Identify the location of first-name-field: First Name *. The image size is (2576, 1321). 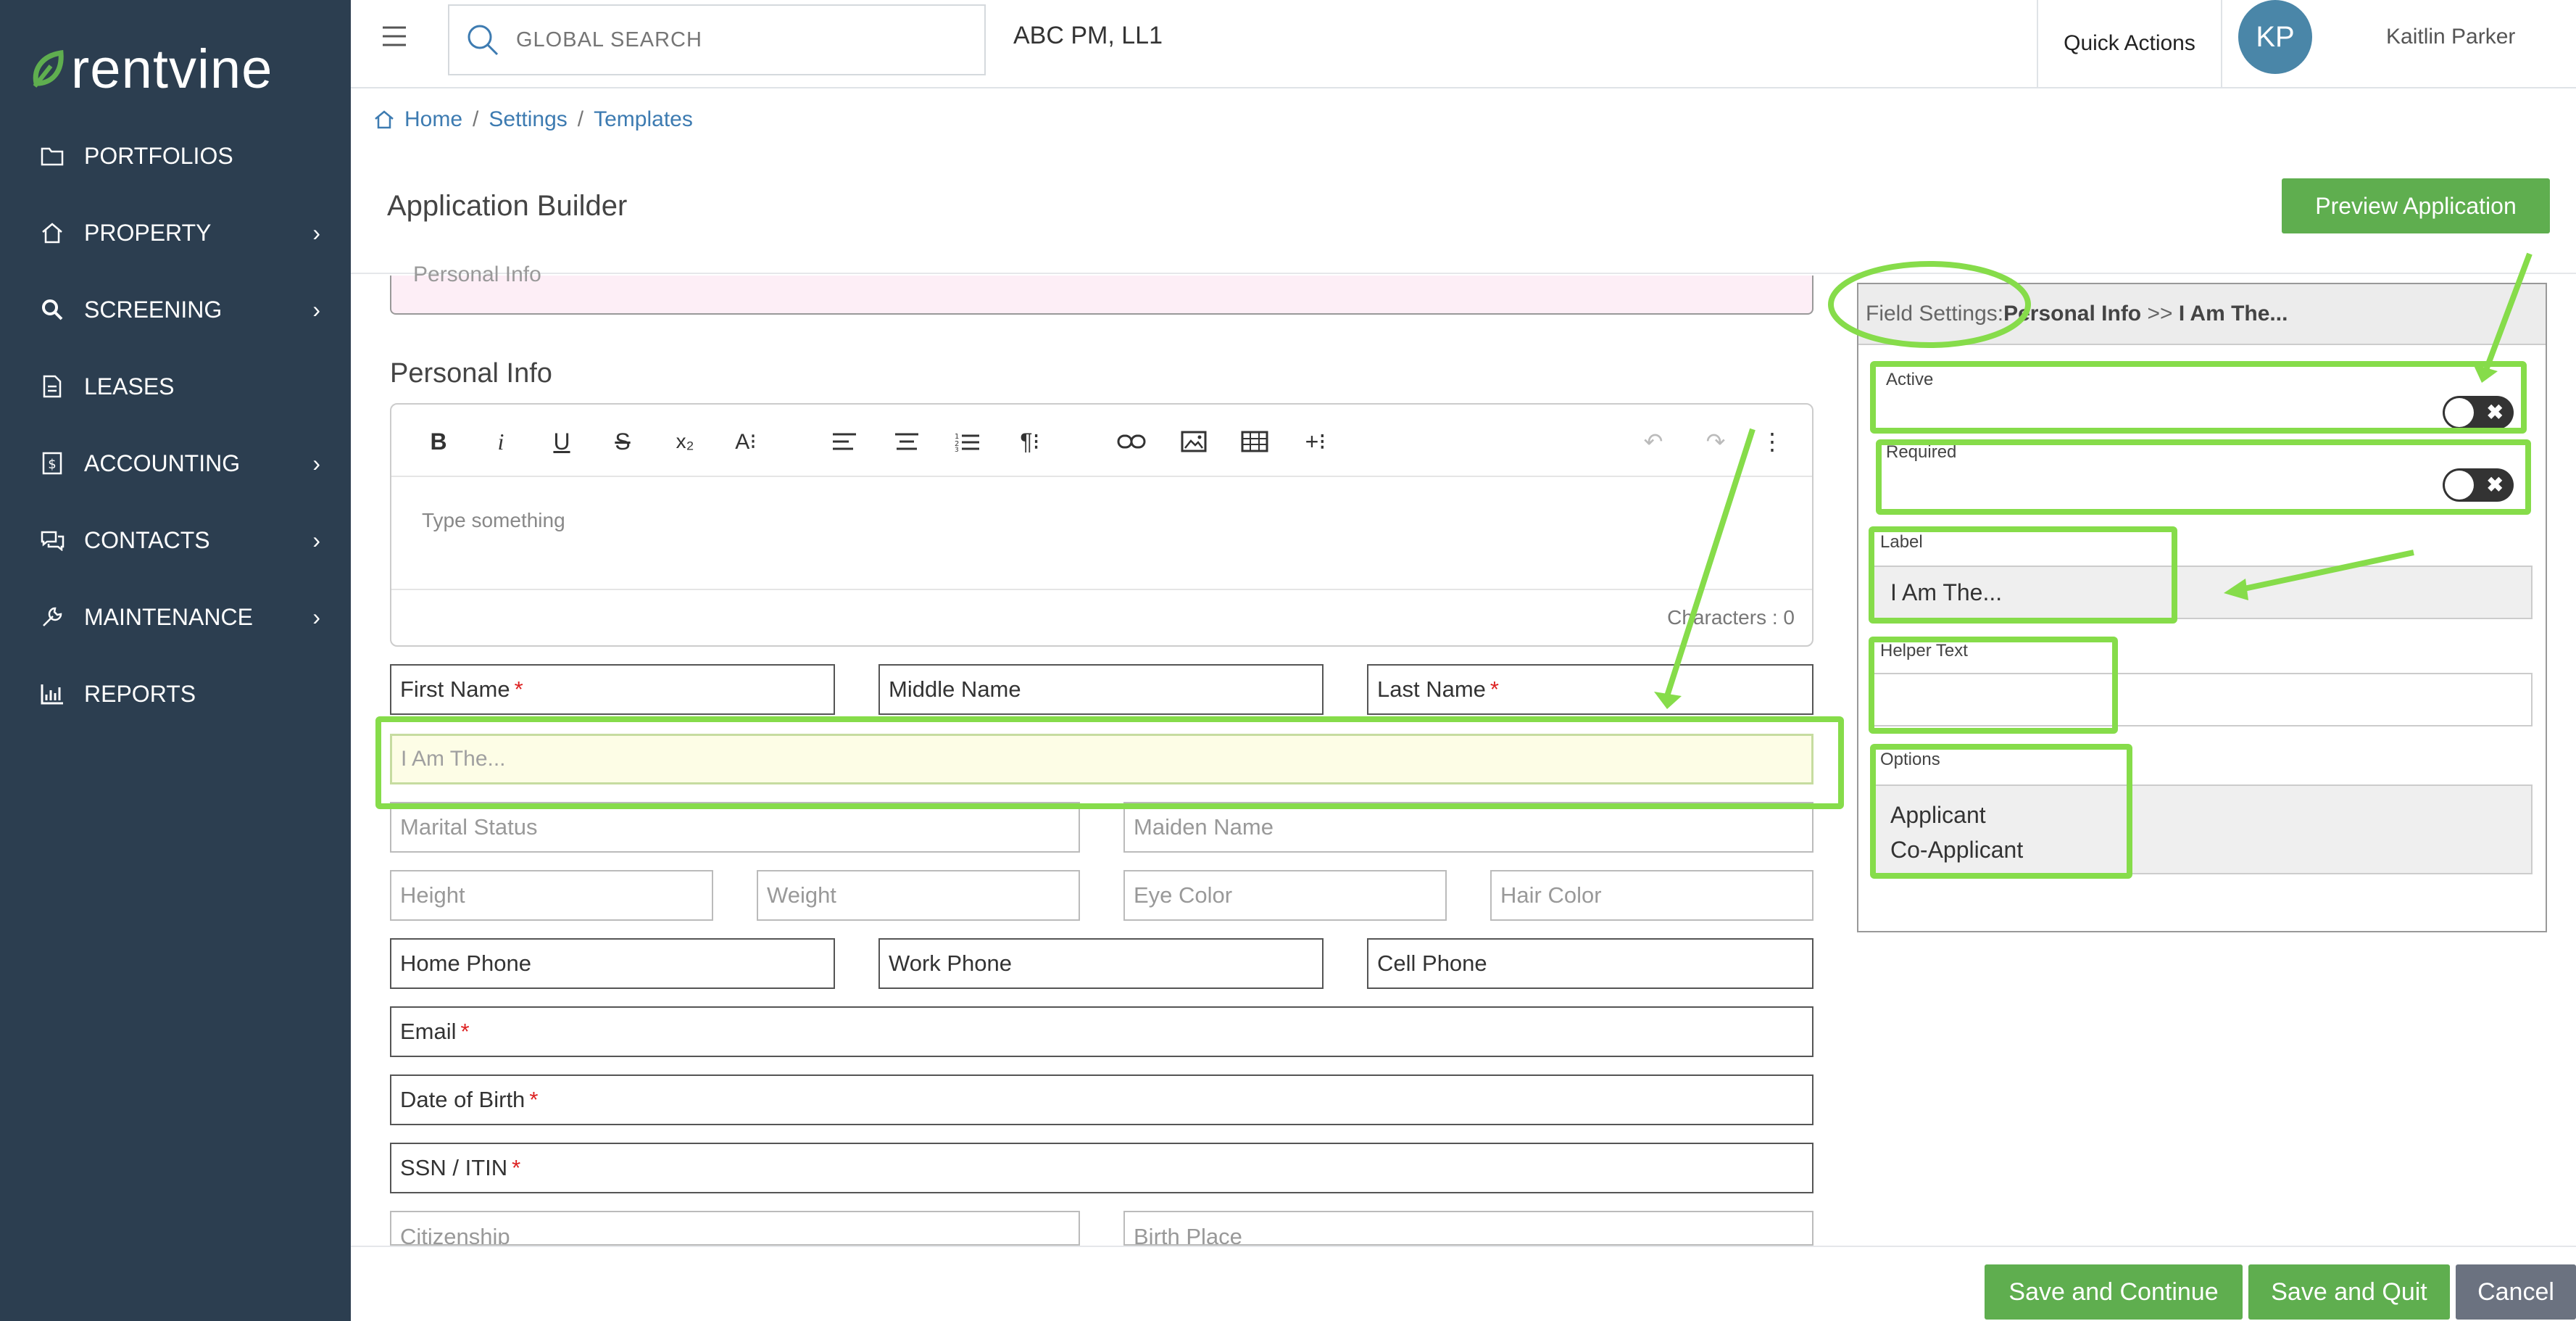
(612, 689).